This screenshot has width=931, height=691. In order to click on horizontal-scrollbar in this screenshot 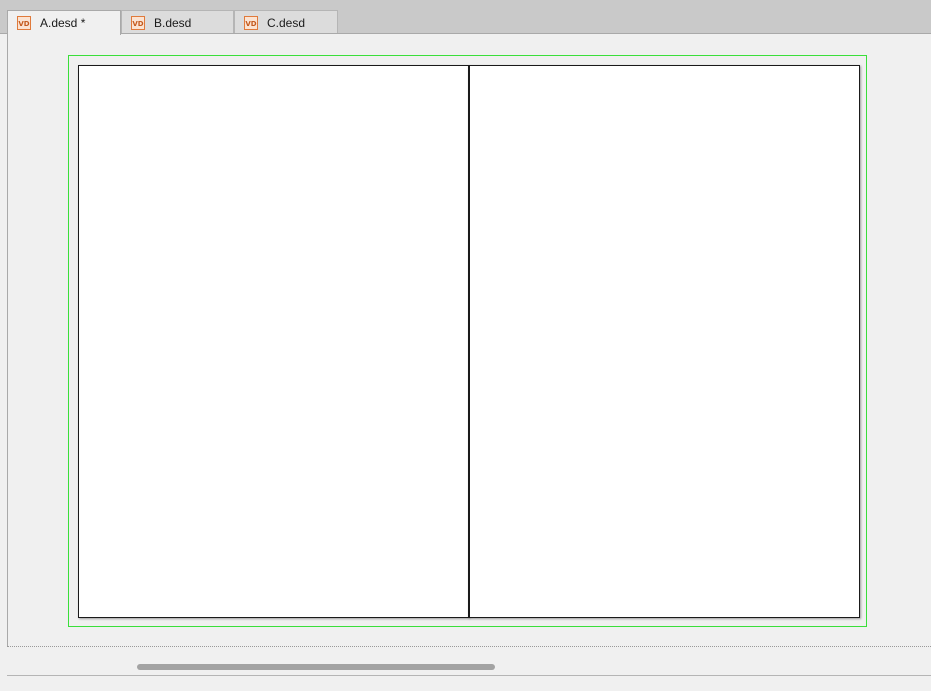, I will do `click(469, 666)`.